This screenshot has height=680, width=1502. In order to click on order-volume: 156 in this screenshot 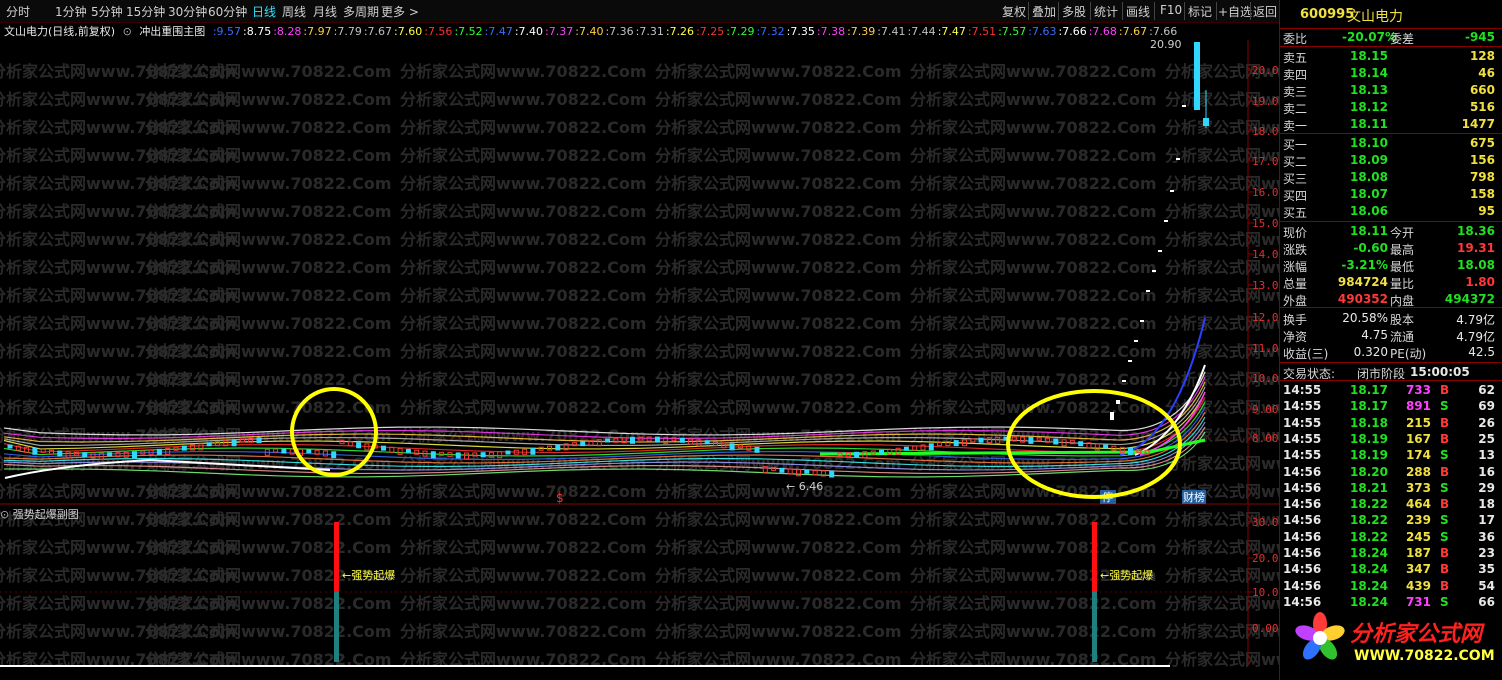, I will do `click(1482, 160)`.